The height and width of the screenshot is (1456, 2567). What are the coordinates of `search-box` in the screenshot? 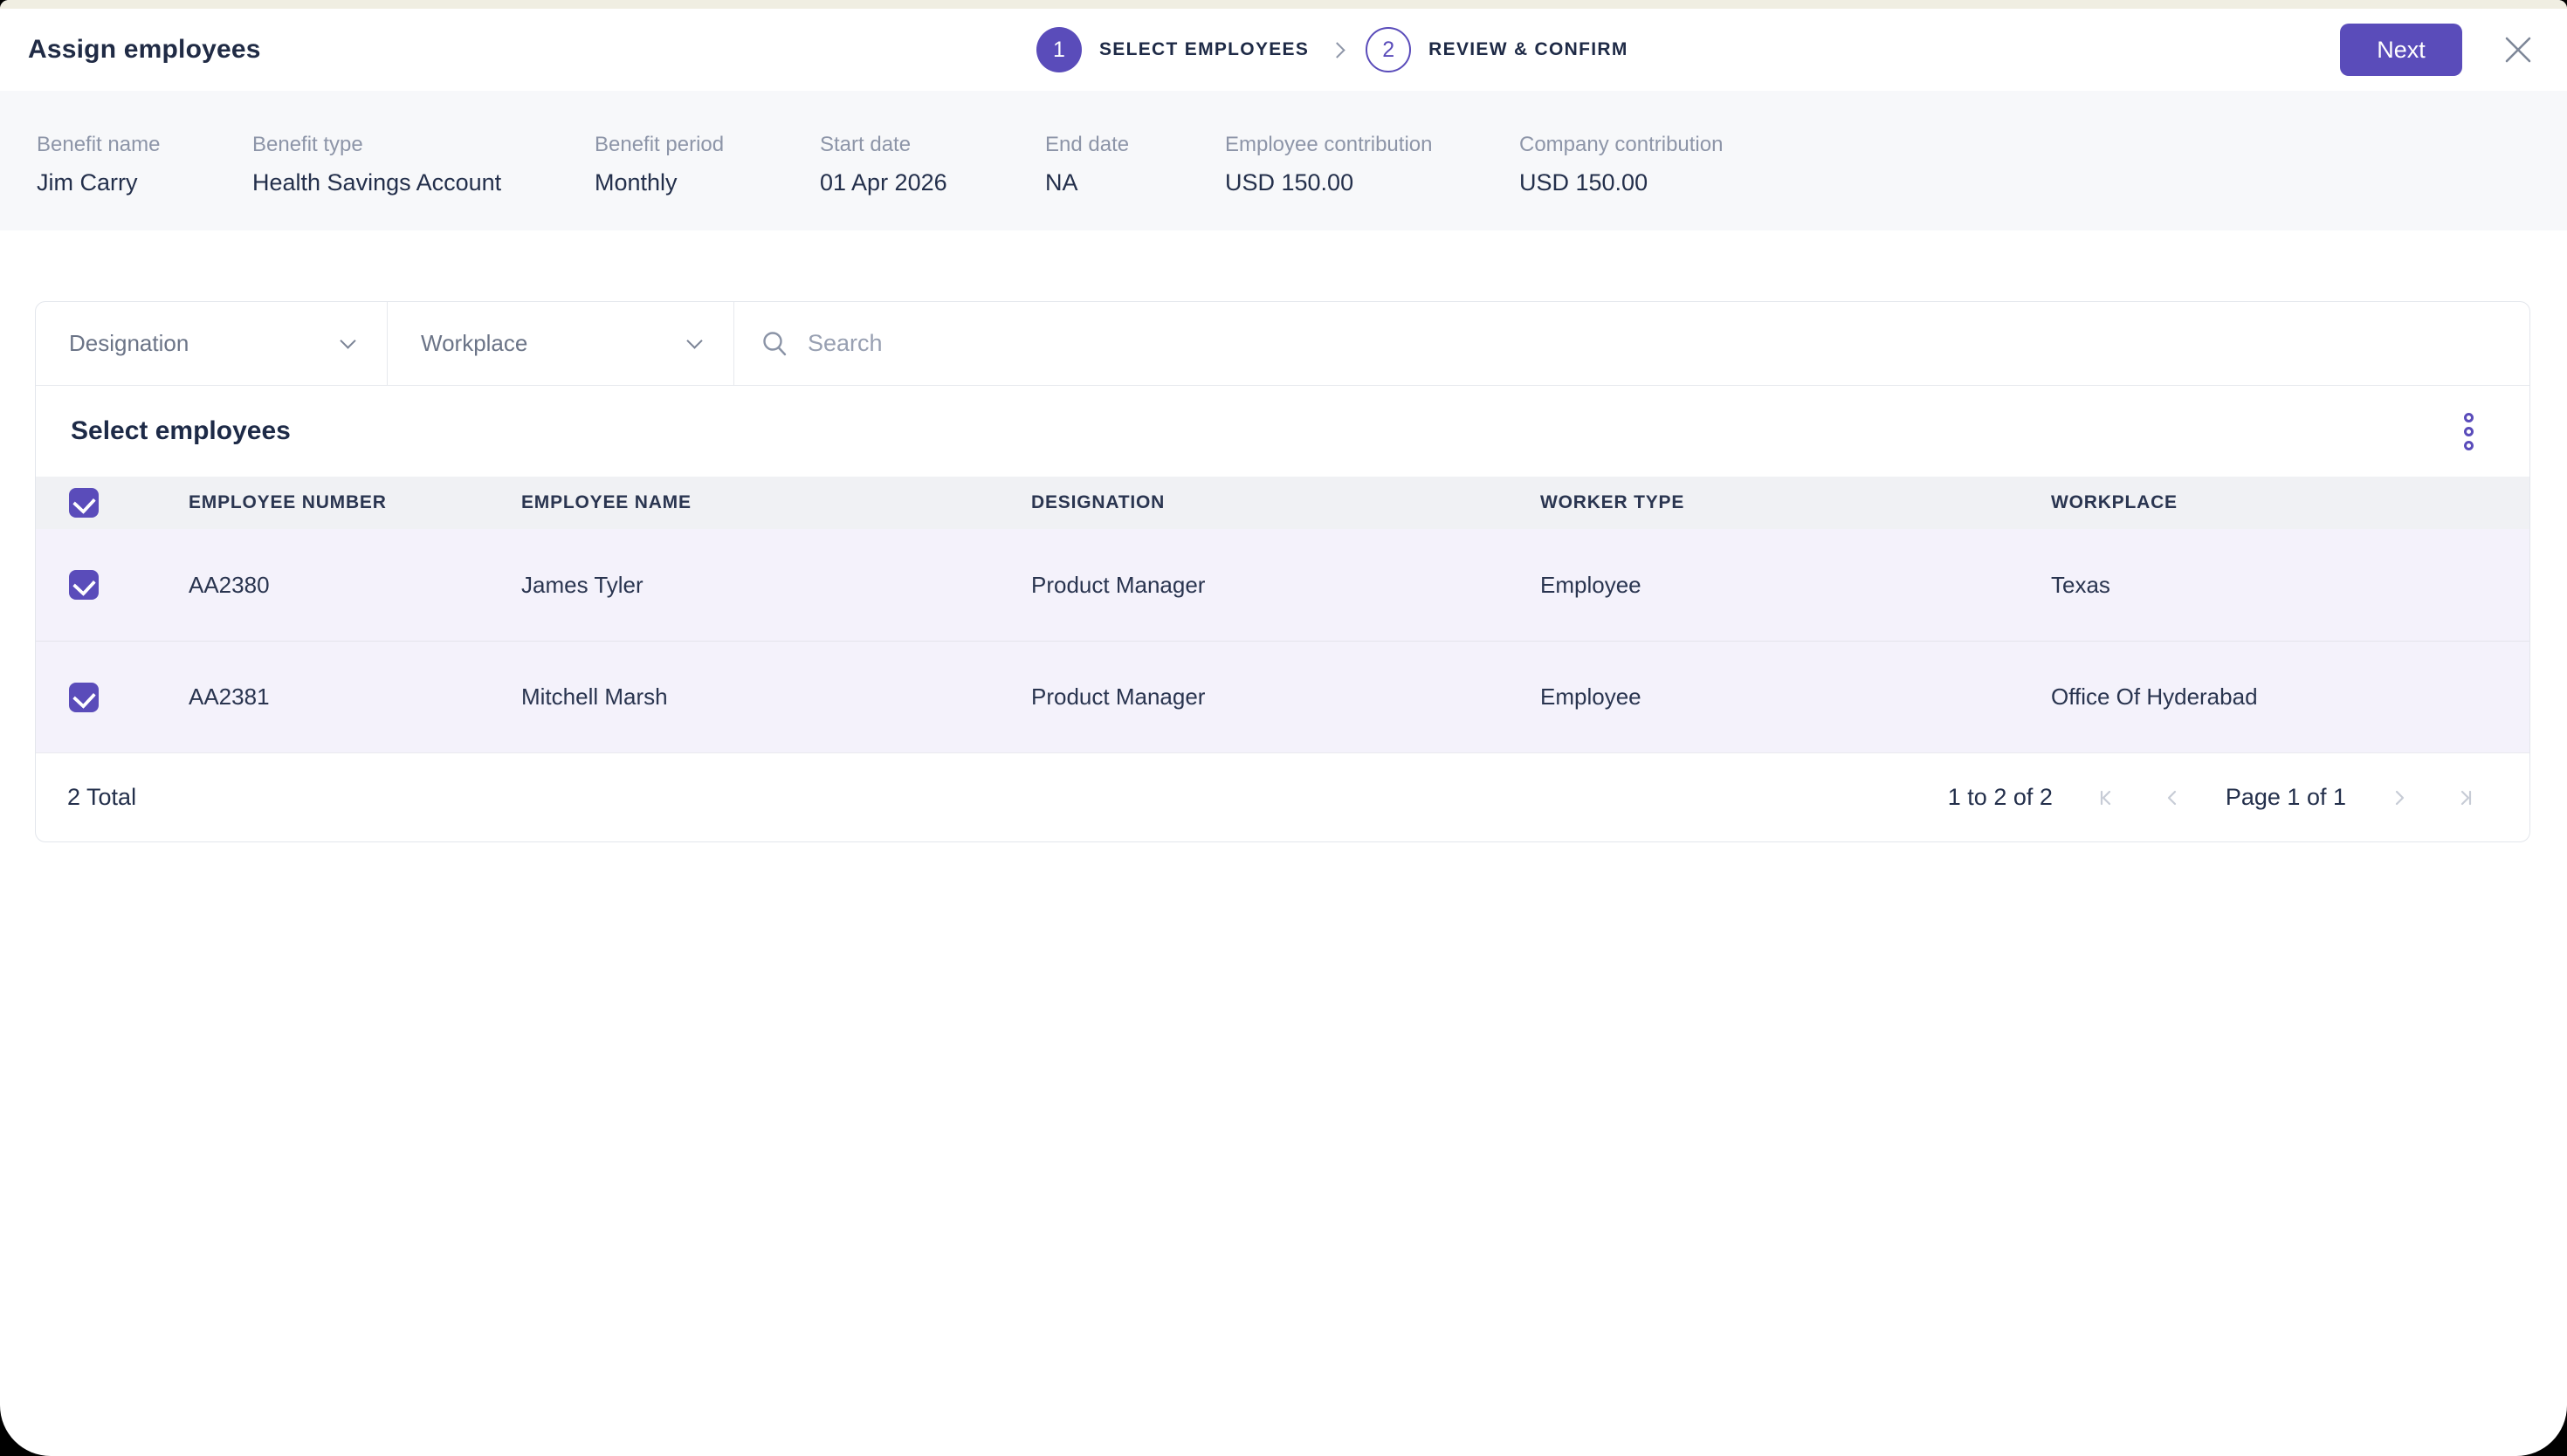 It's located at (1631, 343).